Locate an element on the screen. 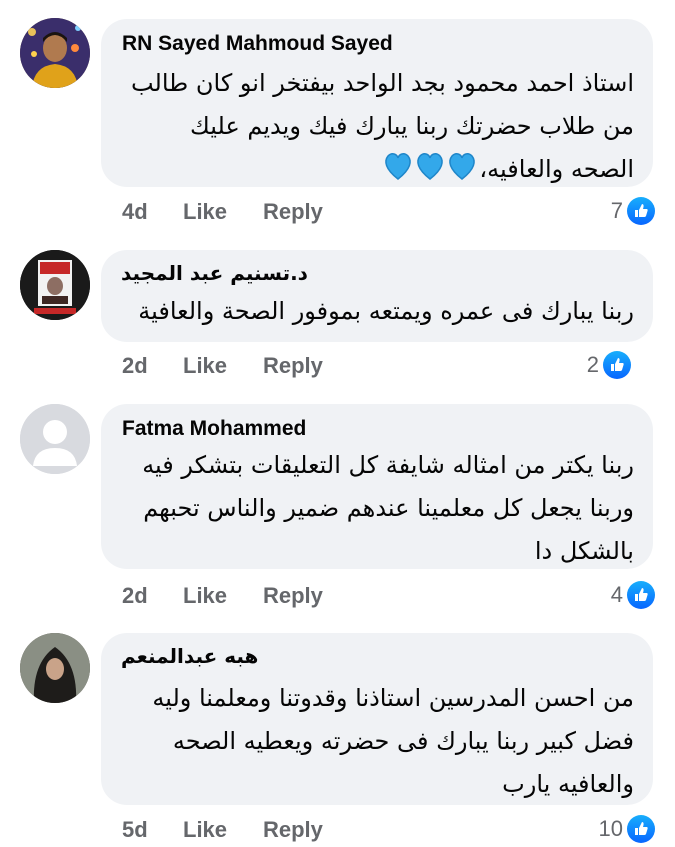 The height and width of the screenshot is (847, 675). reaction-summary: 4 is located at coordinates (633, 595).